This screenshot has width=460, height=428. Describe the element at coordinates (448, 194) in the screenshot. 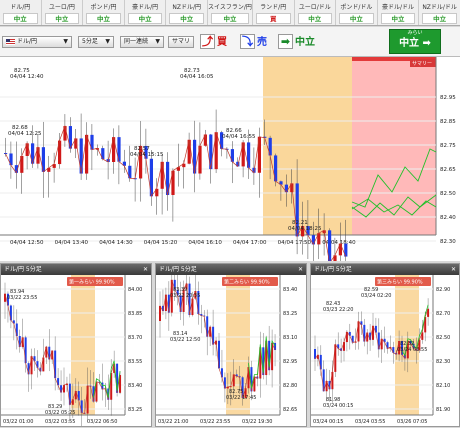

I see `price-tick-label: 82.50` at that location.